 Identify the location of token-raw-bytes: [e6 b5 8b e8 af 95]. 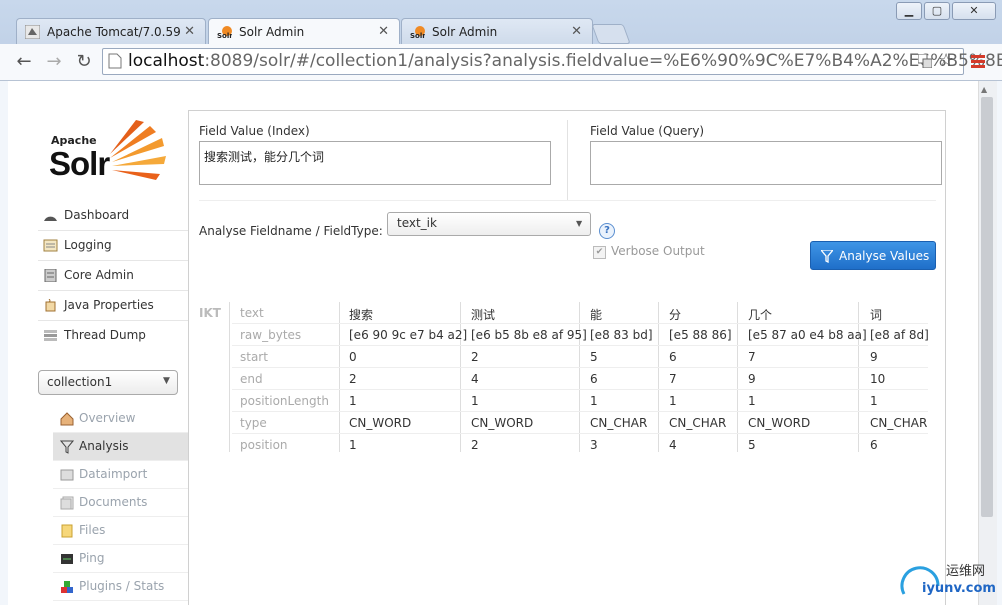
(529, 335).